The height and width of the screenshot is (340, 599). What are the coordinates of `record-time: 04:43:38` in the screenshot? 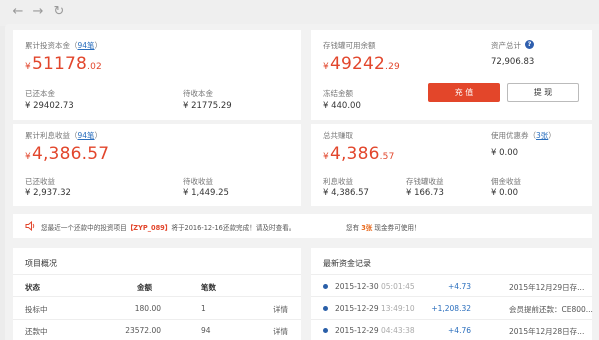 It's located at (398, 330).